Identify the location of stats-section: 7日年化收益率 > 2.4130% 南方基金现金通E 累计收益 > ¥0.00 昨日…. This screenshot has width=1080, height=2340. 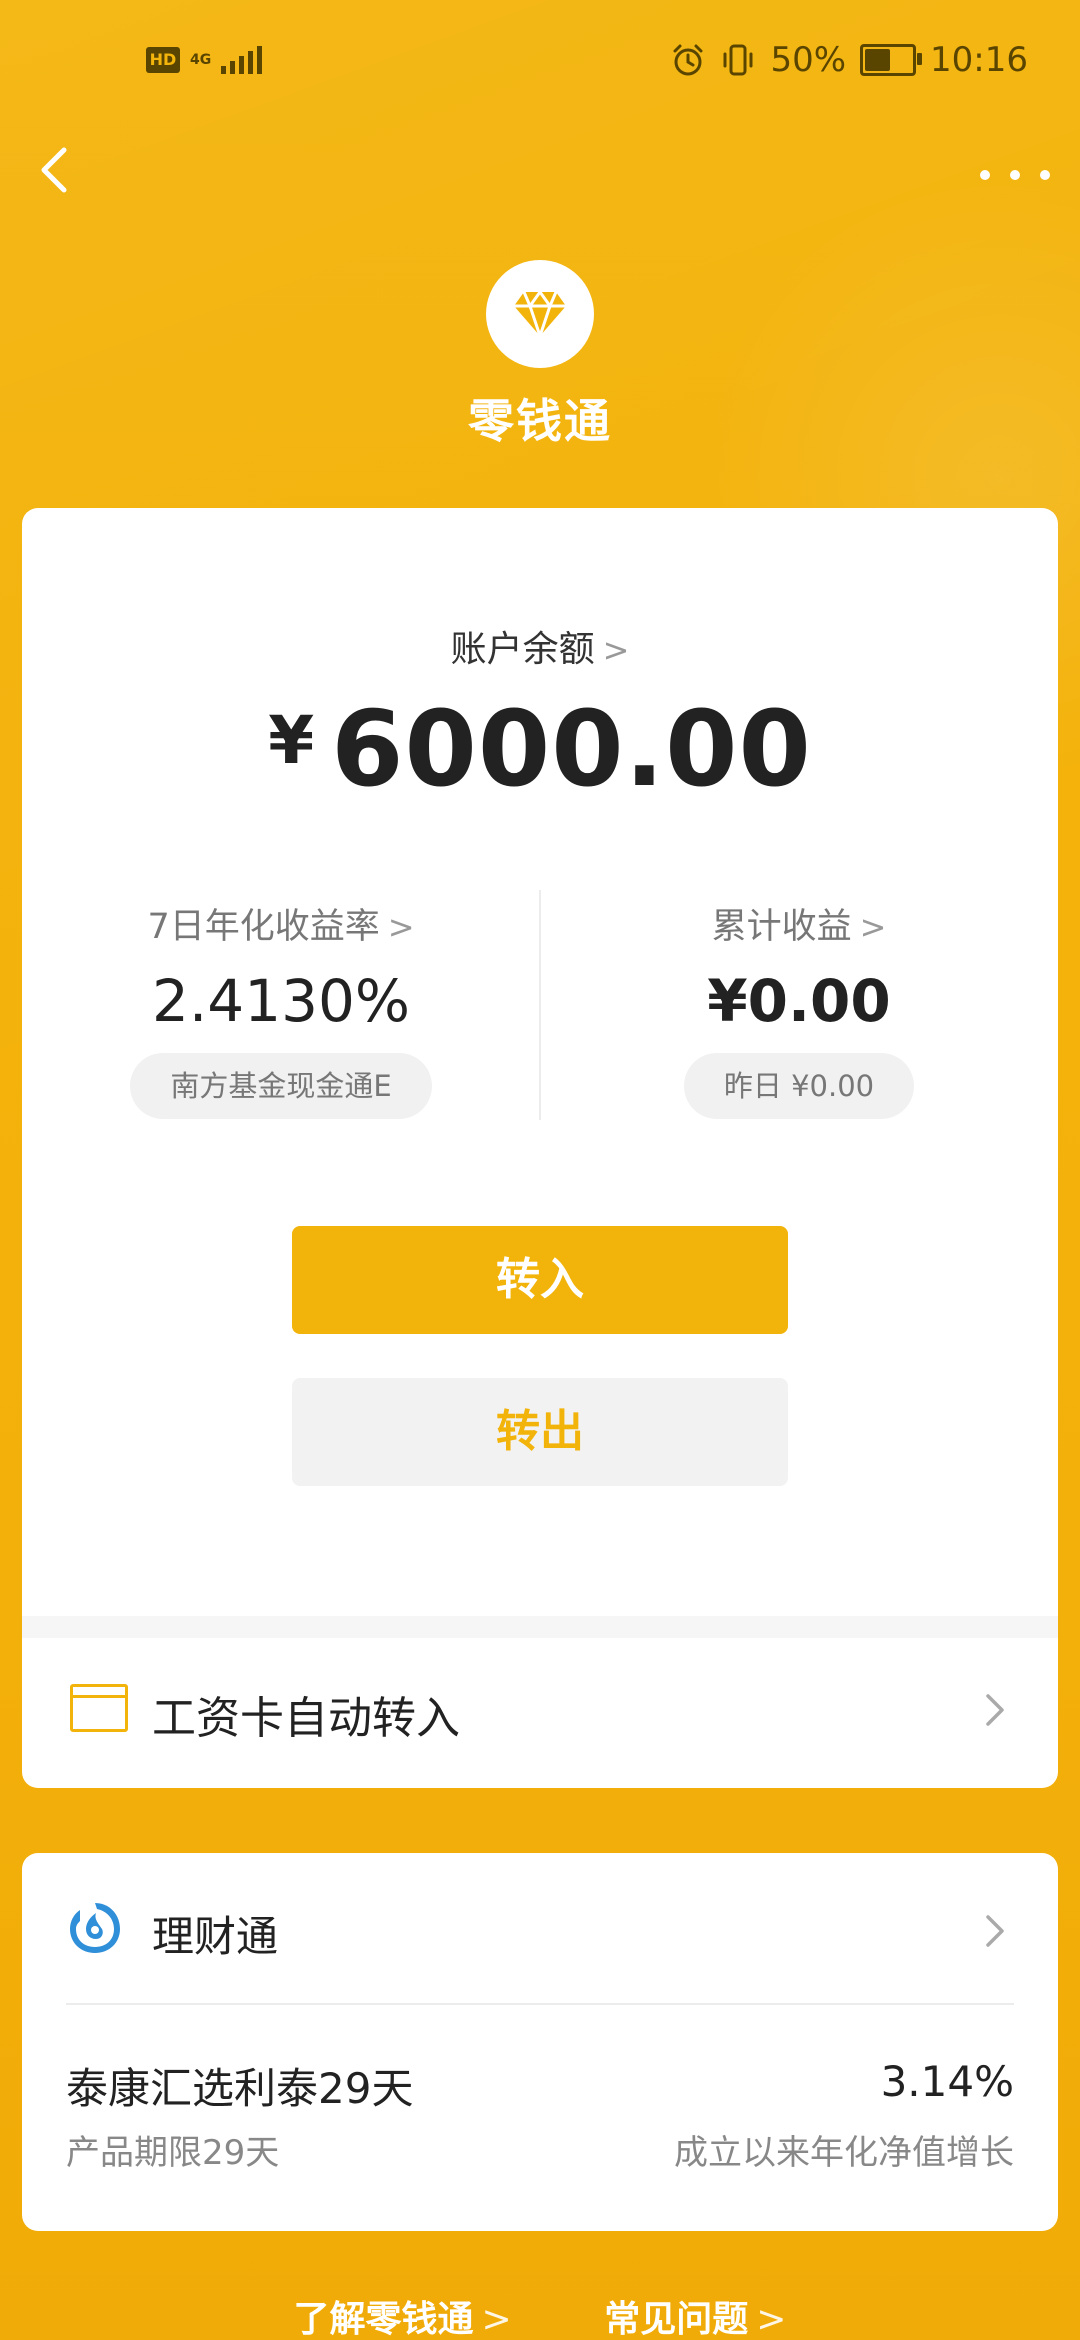
(540, 1000).